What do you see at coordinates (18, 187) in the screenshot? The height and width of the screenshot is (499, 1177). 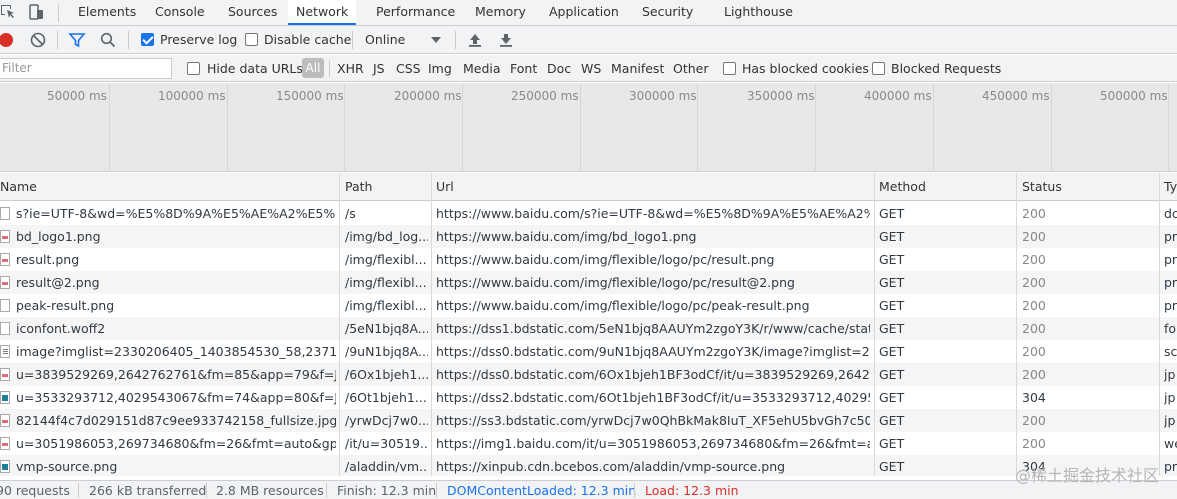 I see `column-header-name: Name` at bounding box center [18, 187].